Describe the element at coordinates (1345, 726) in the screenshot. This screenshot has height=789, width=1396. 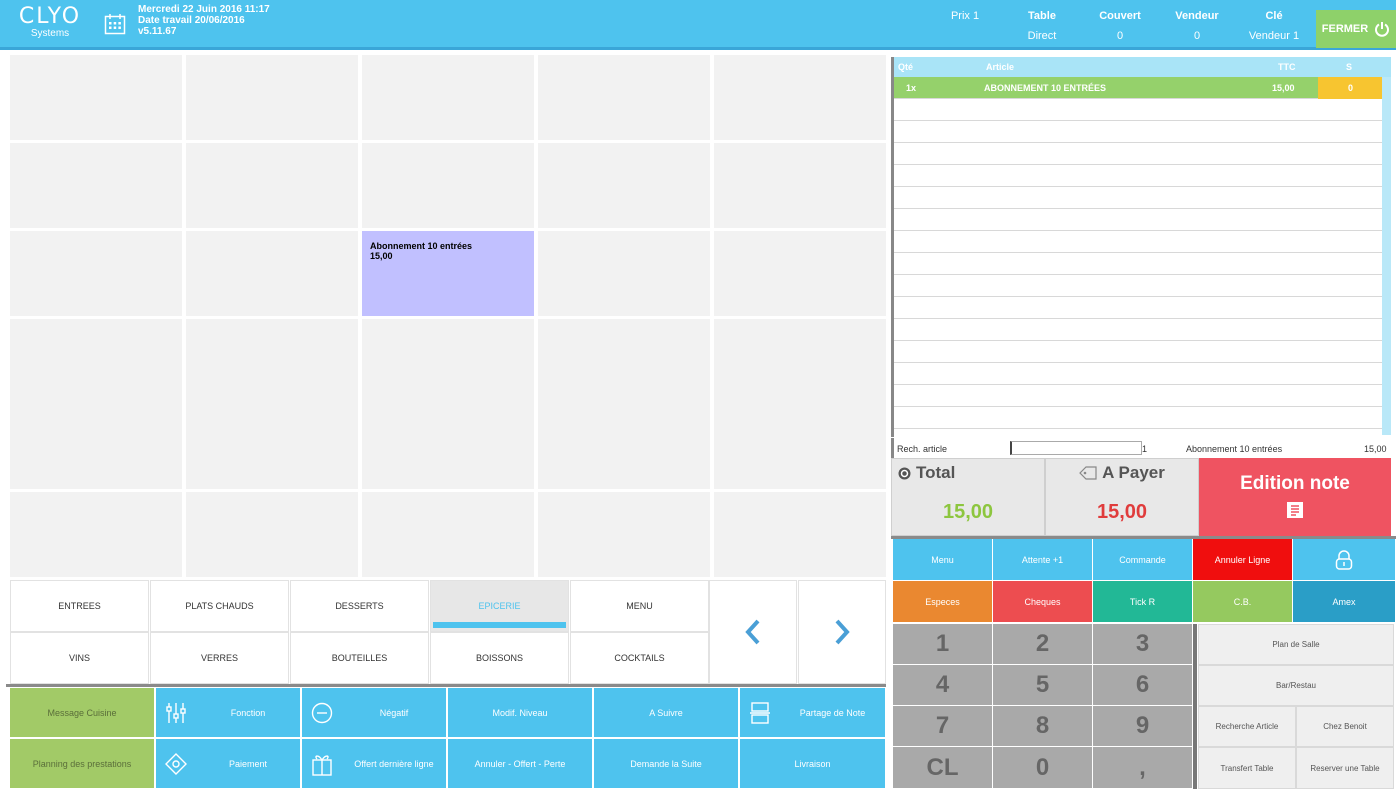
I see `chez-benoit-button: Chez Benoit` at that location.